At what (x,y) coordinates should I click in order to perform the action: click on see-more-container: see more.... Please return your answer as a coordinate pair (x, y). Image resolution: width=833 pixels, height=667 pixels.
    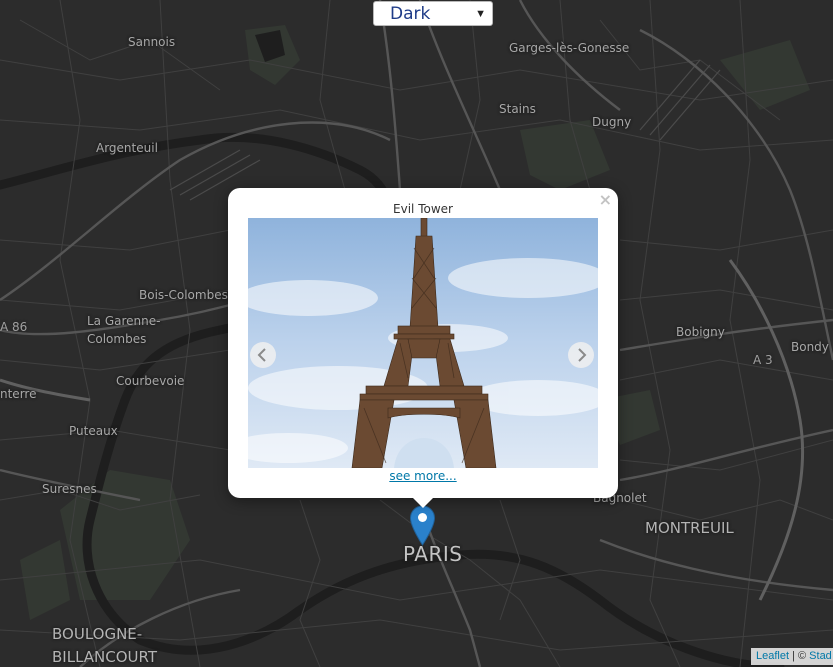
    Looking at the image, I should click on (423, 476).